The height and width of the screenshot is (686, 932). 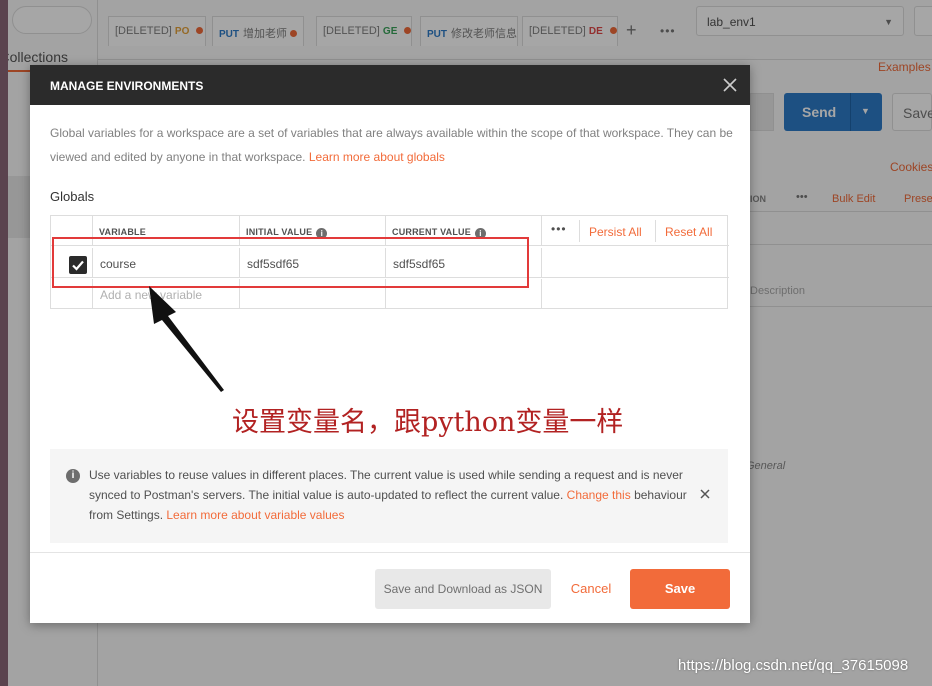 I want to click on watermark: https://blog.csdn.net/qq_37615098, so click(x=793, y=665).